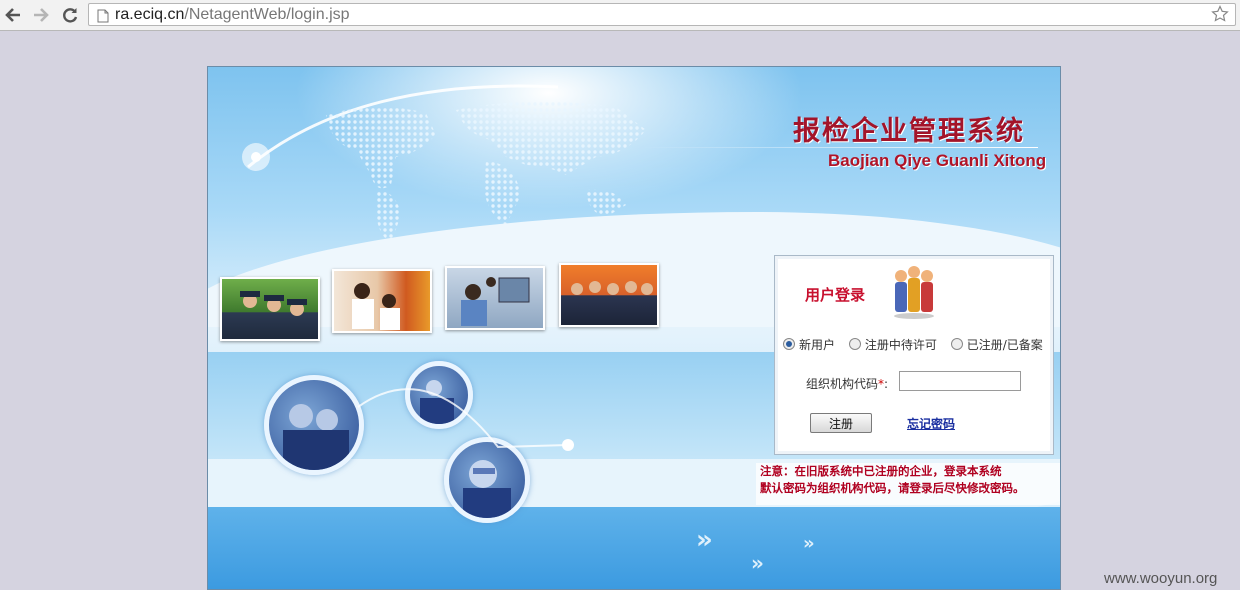 Image resolution: width=1240 pixels, height=590 pixels. What do you see at coordinates (960, 381) in the screenshot?
I see `org-code-input` at bounding box center [960, 381].